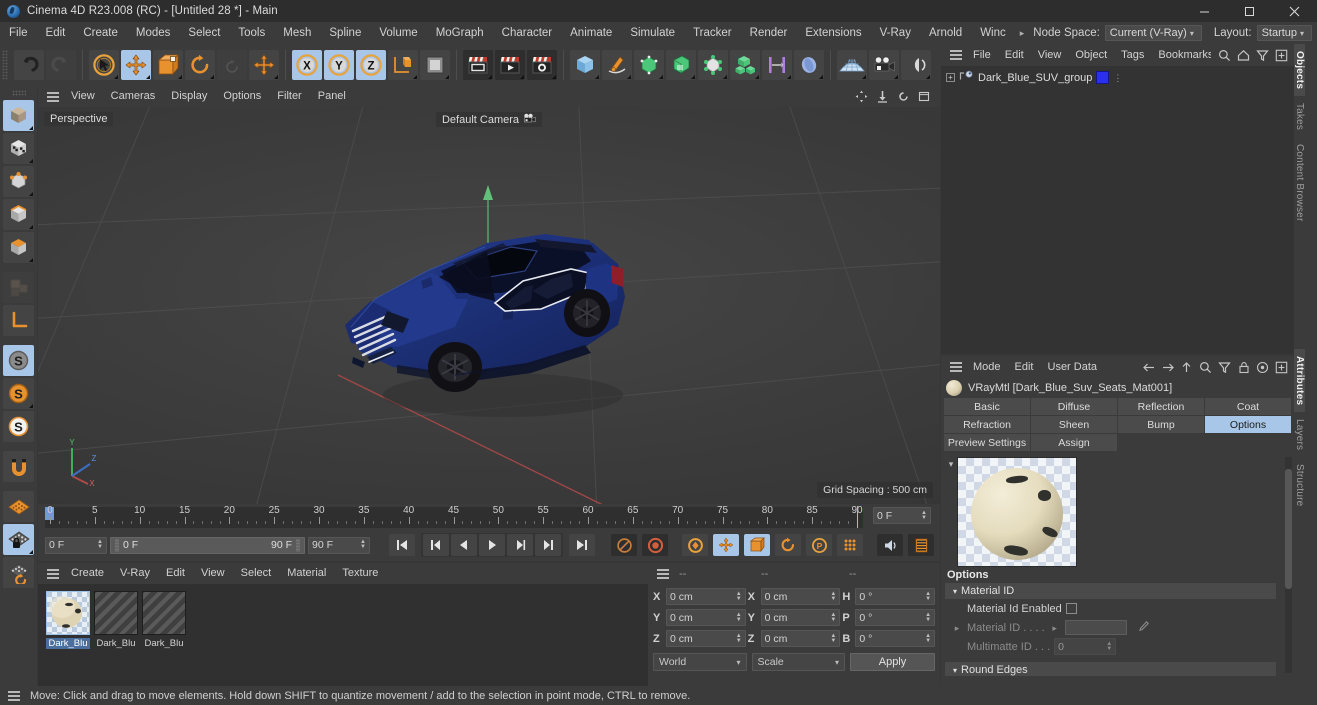  What do you see at coordinates (987, 406) in the screenshot?
I see `tab-basic: Basic` at bounding box center [987, 406].